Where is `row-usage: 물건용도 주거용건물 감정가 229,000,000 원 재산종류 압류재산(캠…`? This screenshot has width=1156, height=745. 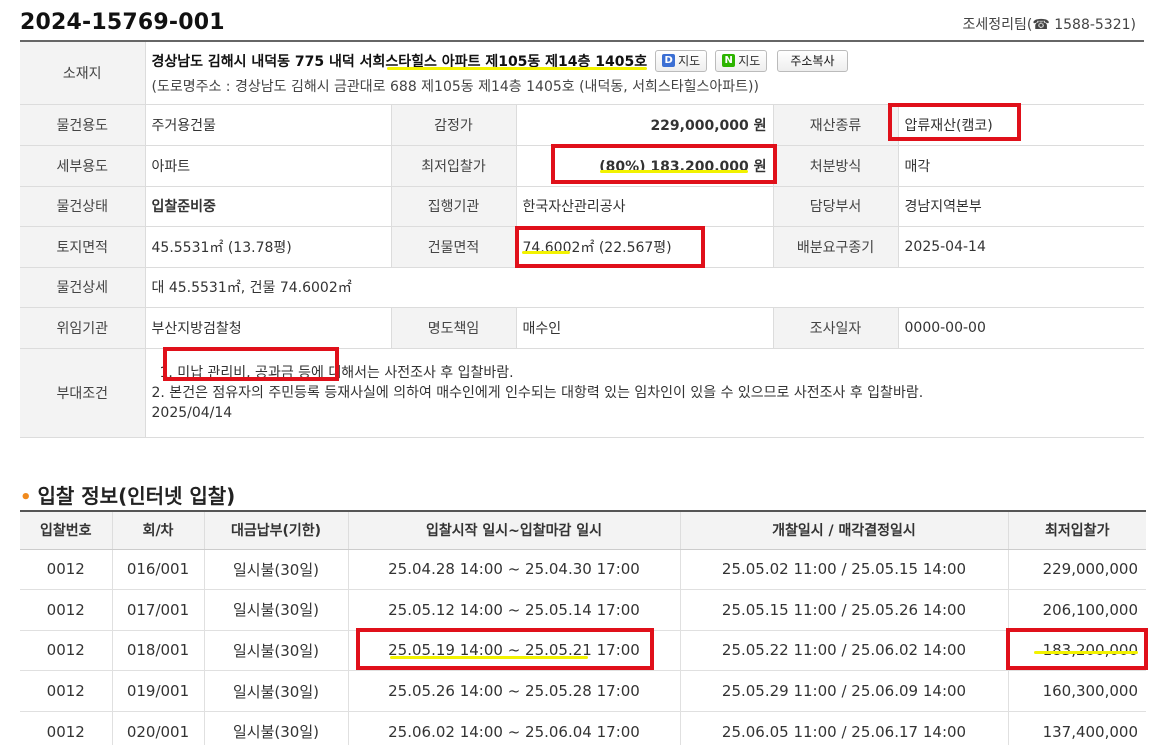 row-usage: 물건용도 주거용건물 감정가 229,000,000 원 재산종류 압류재산(캠… is located at coordinates (582, 125).